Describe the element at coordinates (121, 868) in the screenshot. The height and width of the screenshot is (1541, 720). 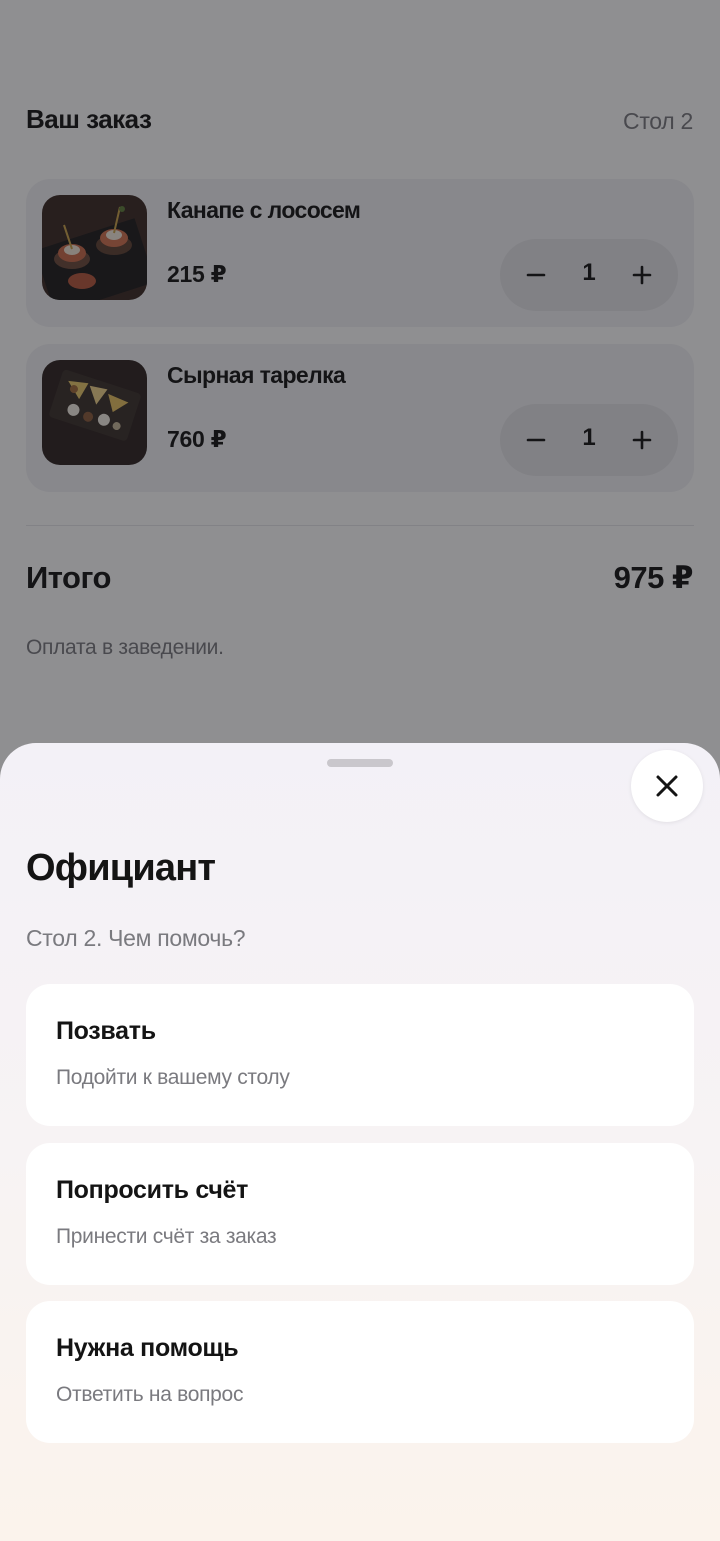
I see `sheet-title: Официант` at that location.